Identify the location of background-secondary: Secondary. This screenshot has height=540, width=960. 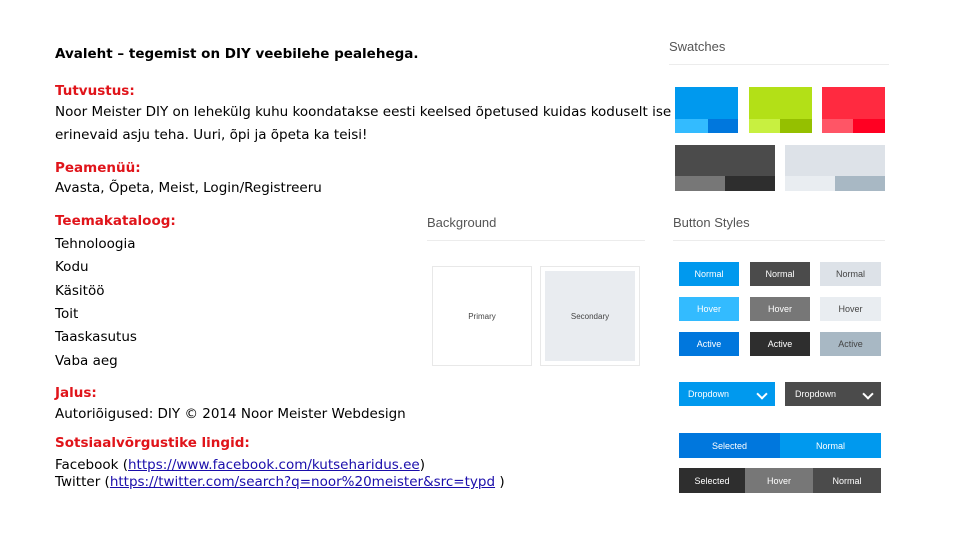
(590, 316).